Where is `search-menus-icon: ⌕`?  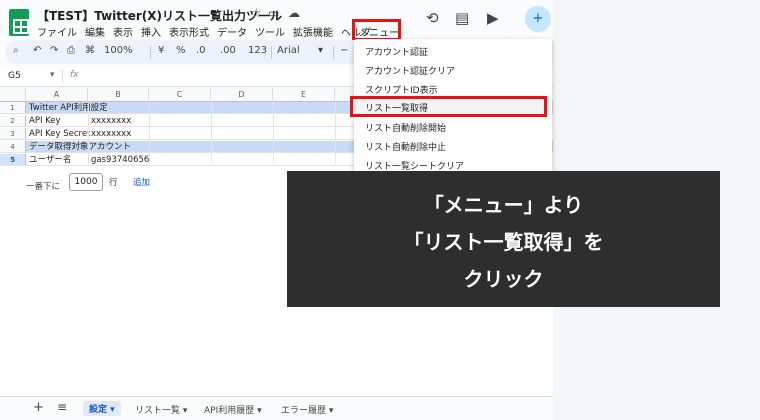
search-menus-icon: ⌕ is located at coordinates (16, 50).